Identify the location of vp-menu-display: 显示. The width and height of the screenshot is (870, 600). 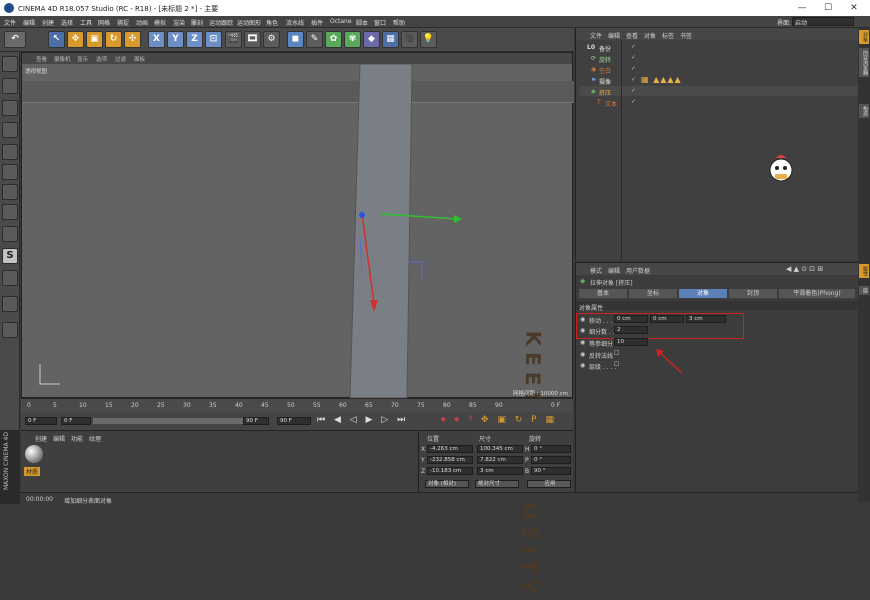
(82, 59).